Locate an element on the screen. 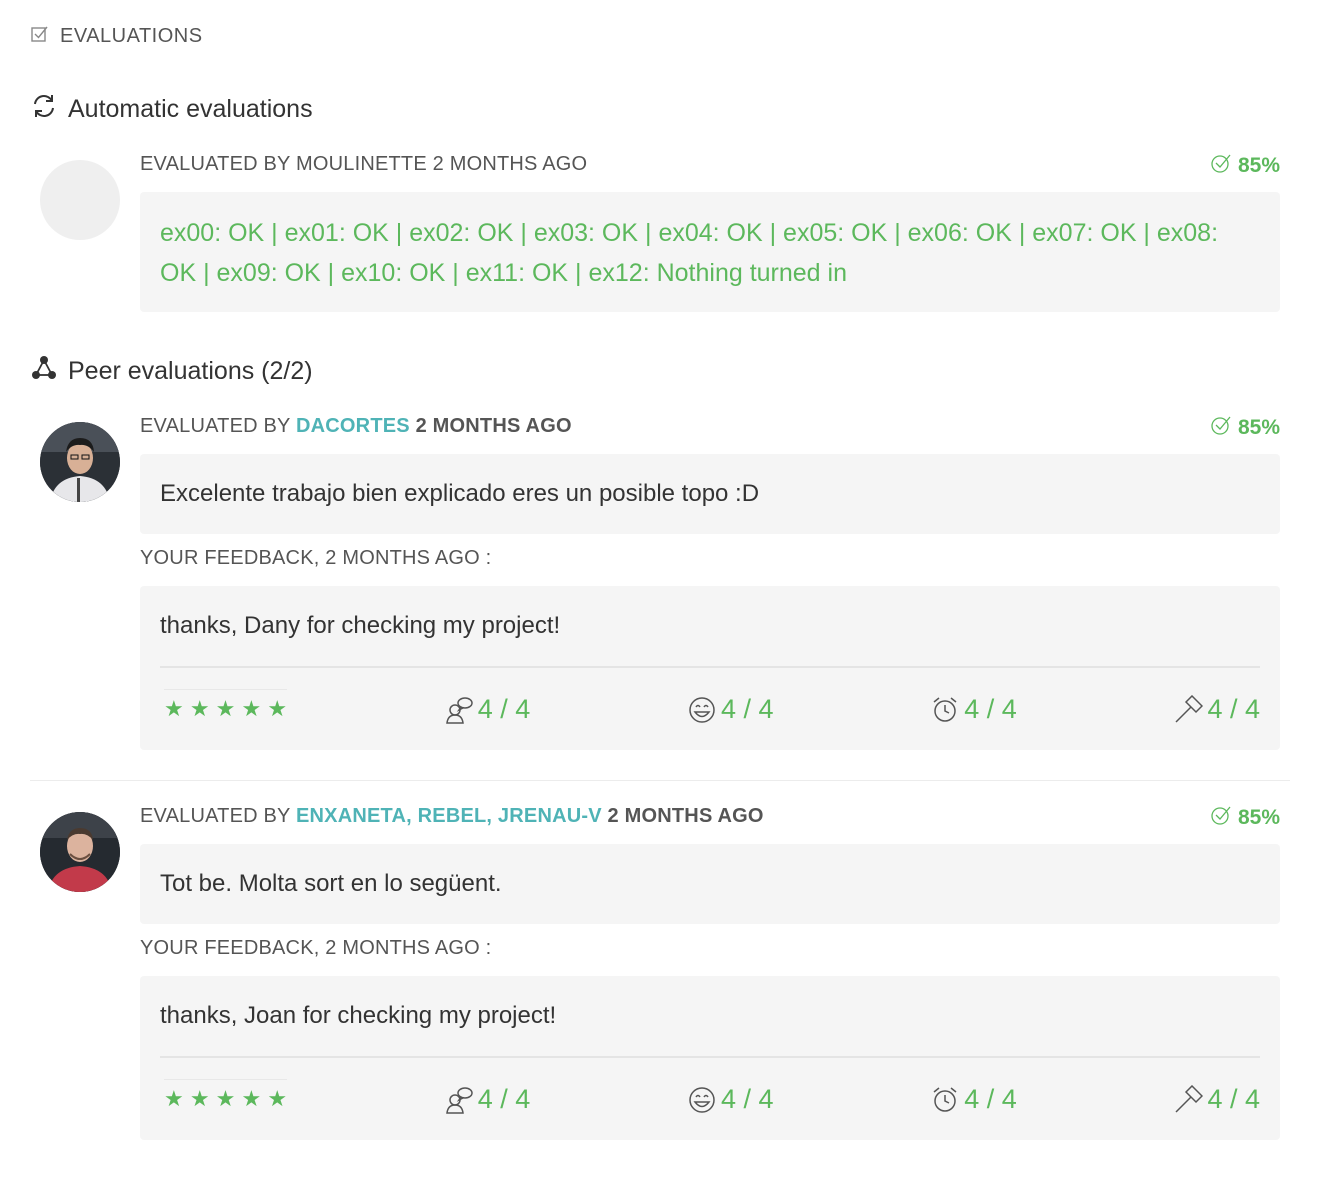  peer2-rating-smiley: 4 / 4 is located at coordinates (730, 1099).